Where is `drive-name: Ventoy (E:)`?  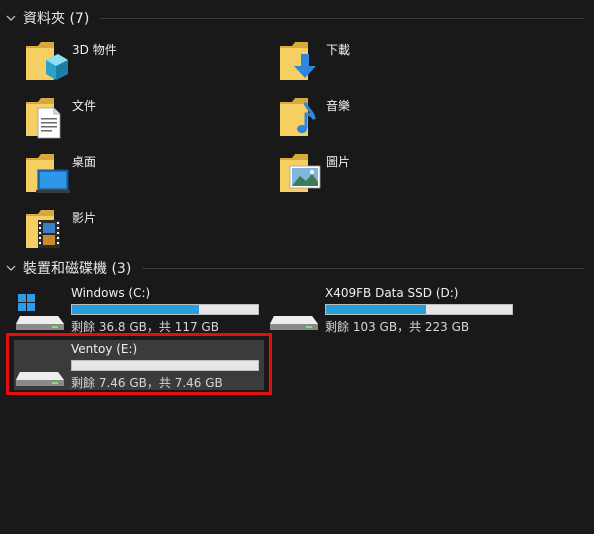
drive-name: Ventoy (E:) is located at coordinates (104, 349).